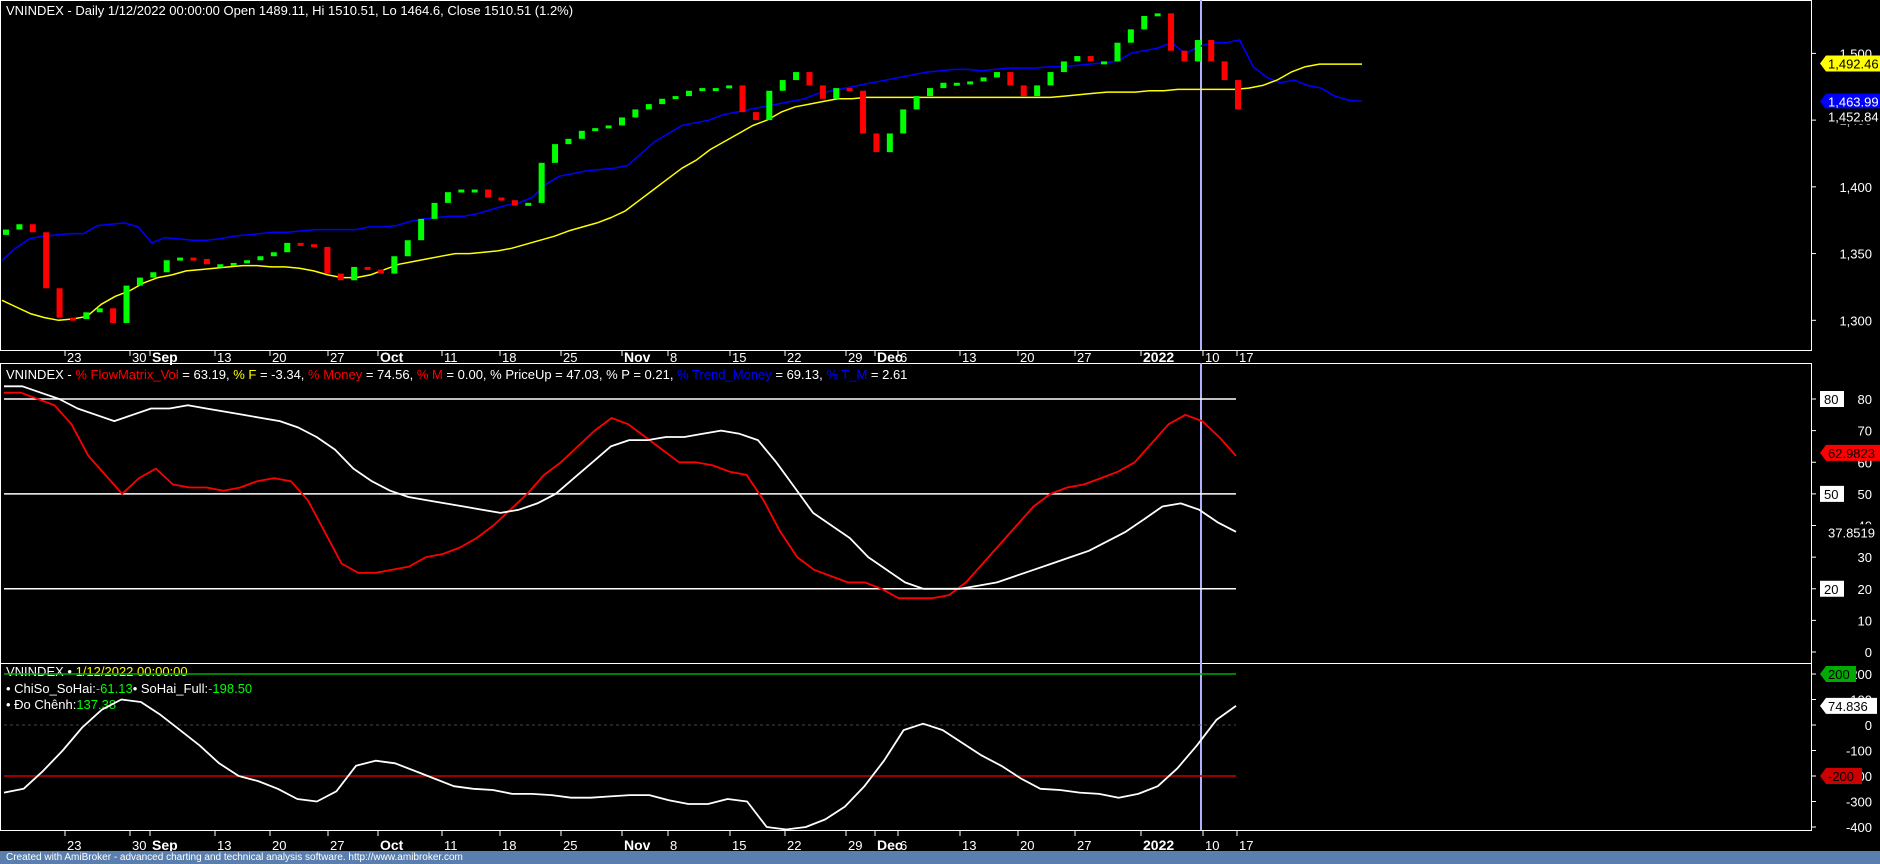  What do you see at coordinates (855, 357) in the screenshot?
I see `x-tick-label: 29` at bounding box center [855, 357].